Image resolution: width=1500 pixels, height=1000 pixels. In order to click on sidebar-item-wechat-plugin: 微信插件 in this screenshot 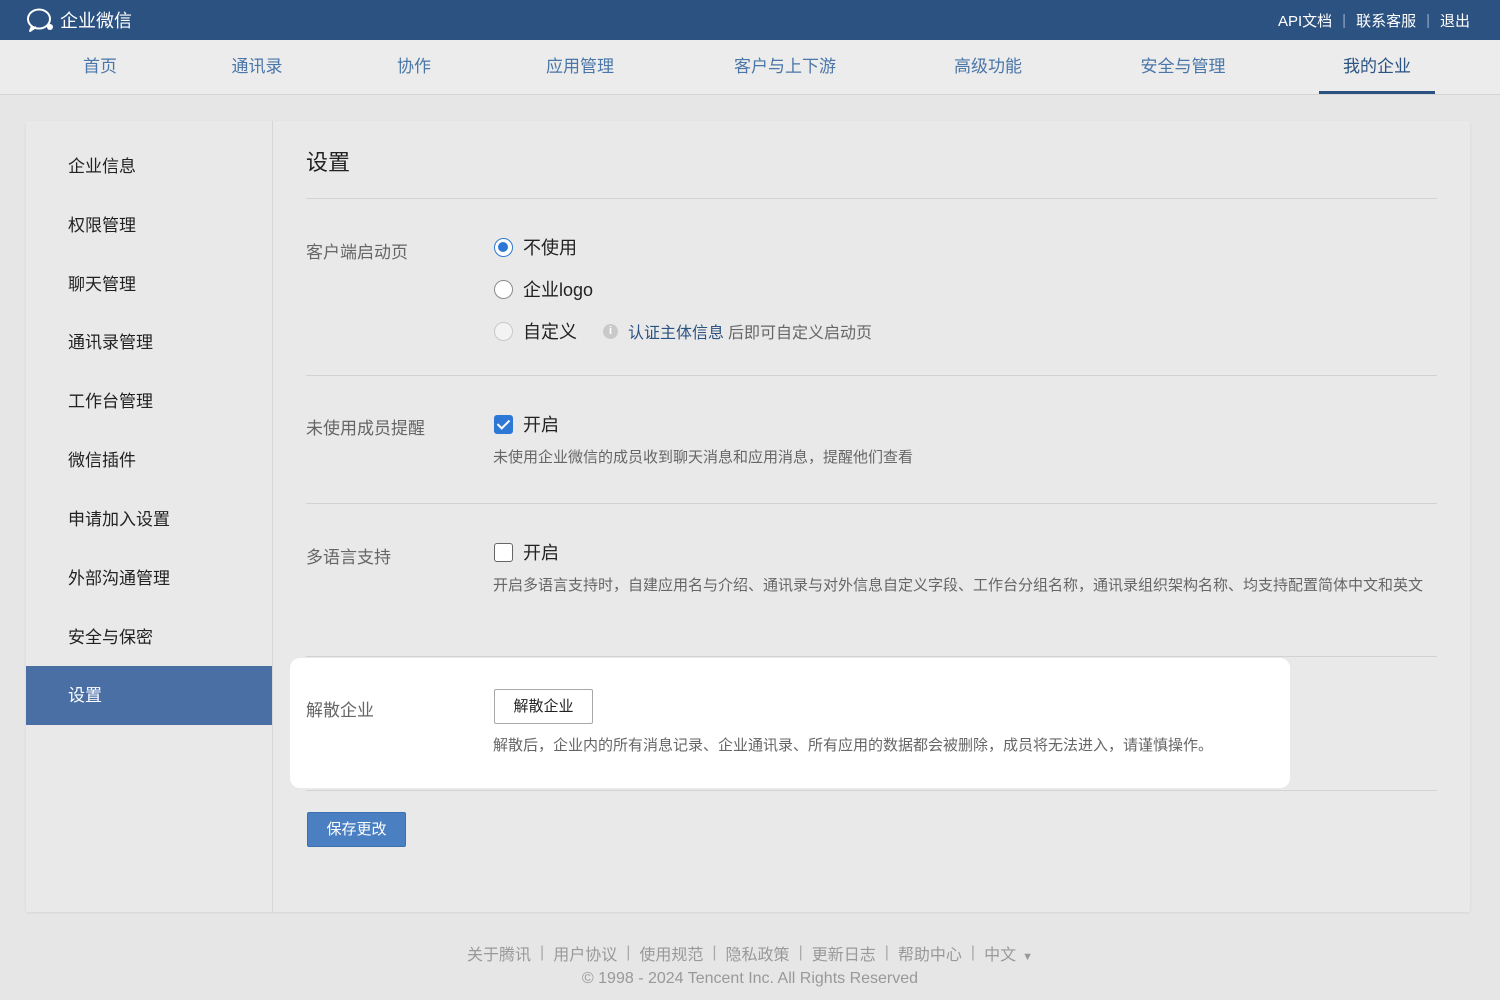, I will do `click(149, 460)`.